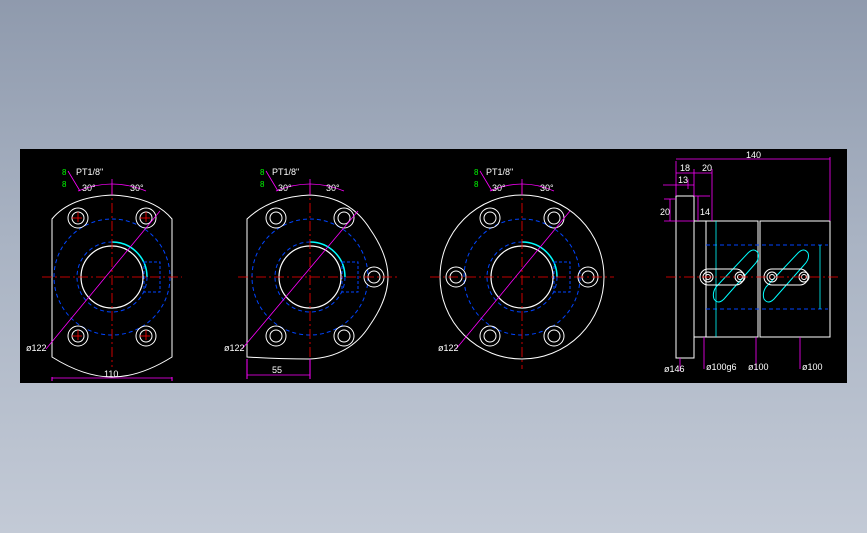 The height and width of the screenshot is (533, 867). I want to click on angle-left-3: 30°, so click(499, 188).